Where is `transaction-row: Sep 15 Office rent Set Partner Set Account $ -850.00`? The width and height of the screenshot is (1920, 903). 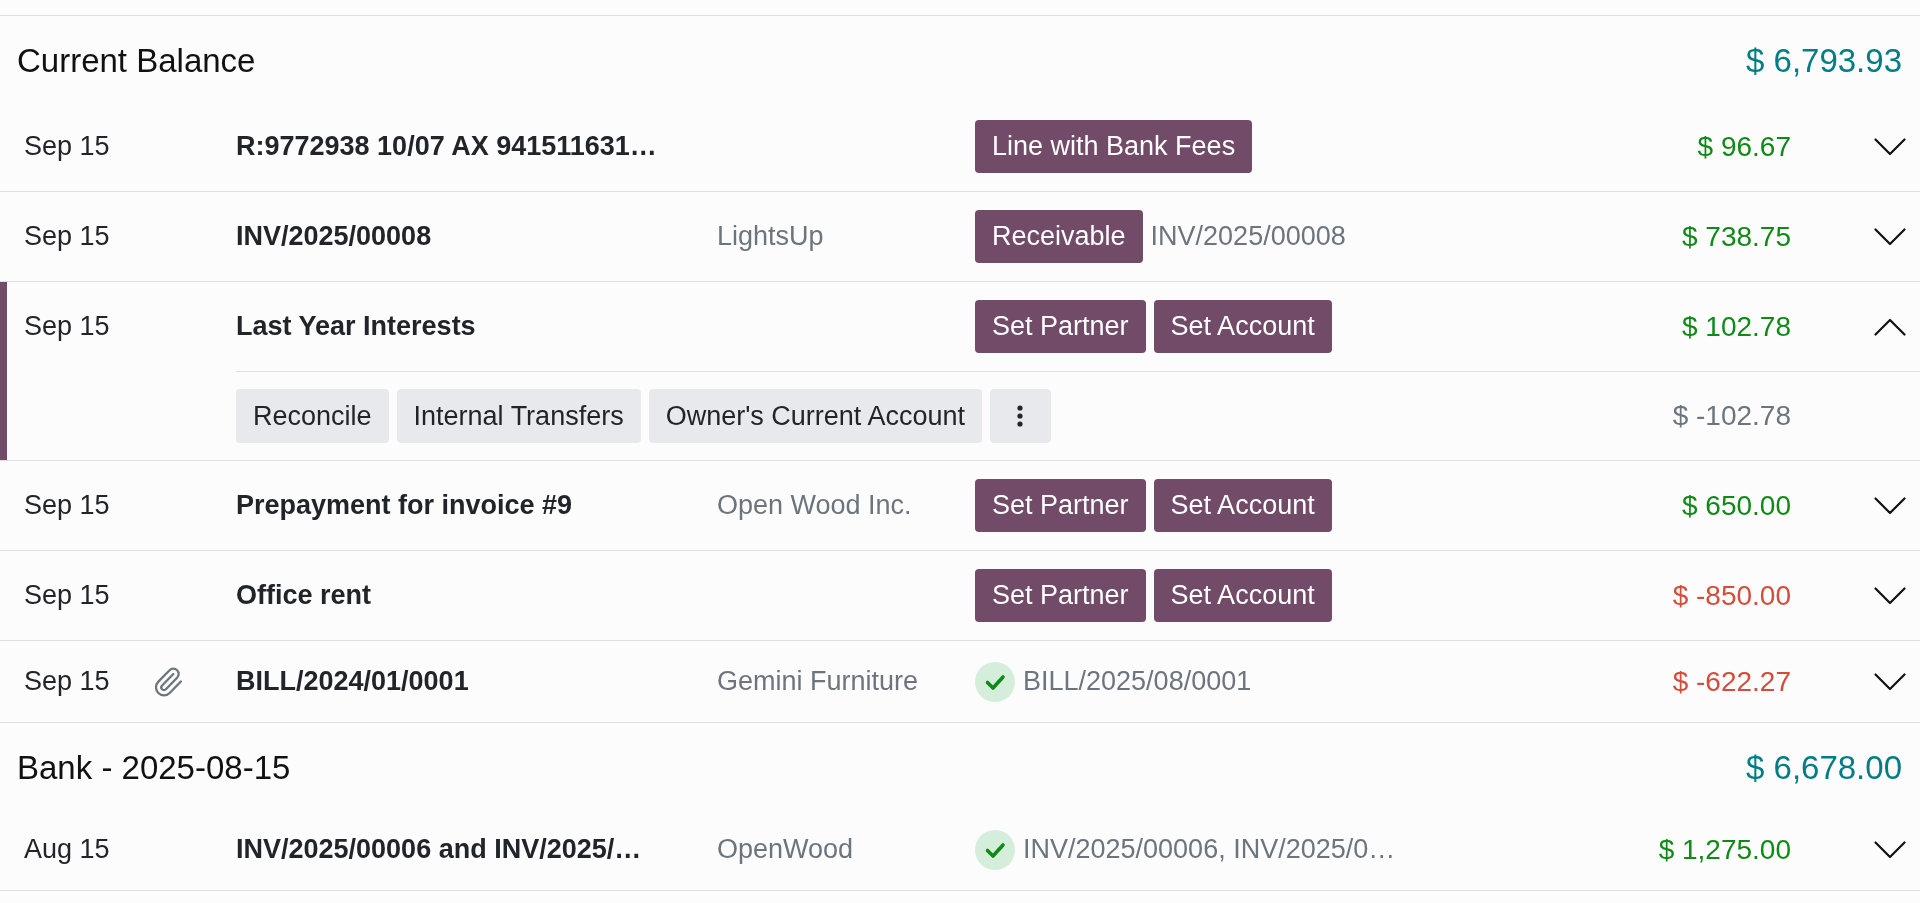
transaction-row: Sep 15 Office rent Set Partner Set Account $ -850.00 is located at coordinates (960, 596).